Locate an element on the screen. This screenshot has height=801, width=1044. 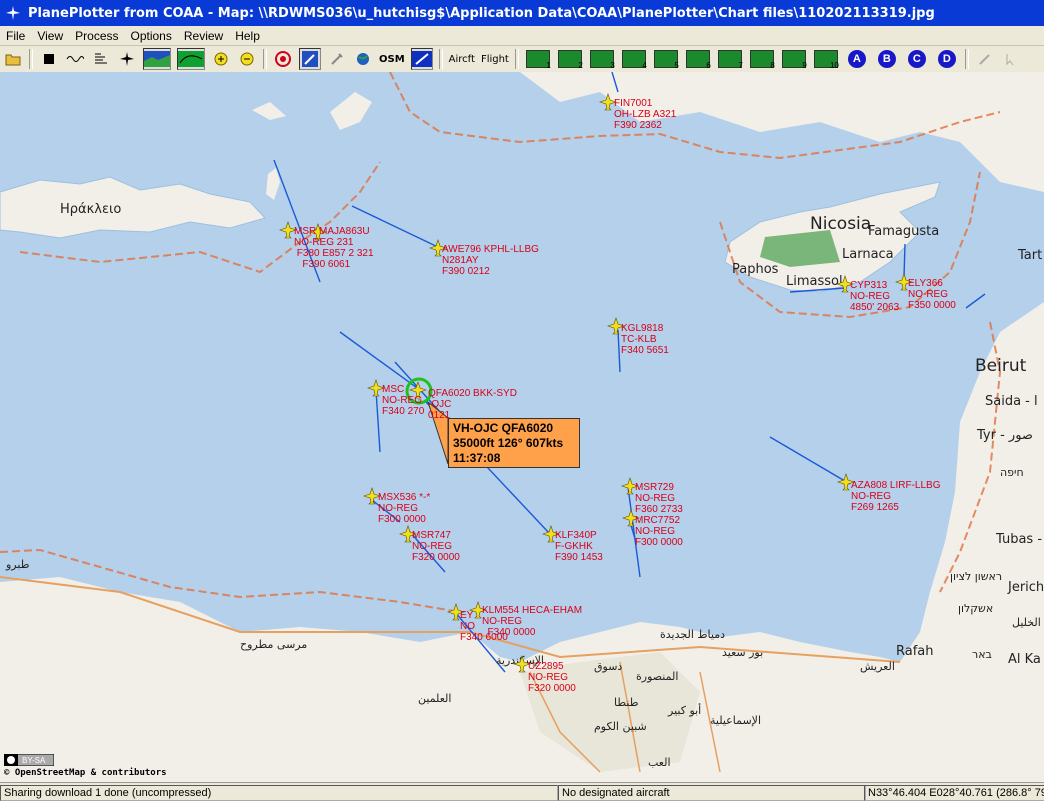
map-view-icon is located at coordinates (157, 59).